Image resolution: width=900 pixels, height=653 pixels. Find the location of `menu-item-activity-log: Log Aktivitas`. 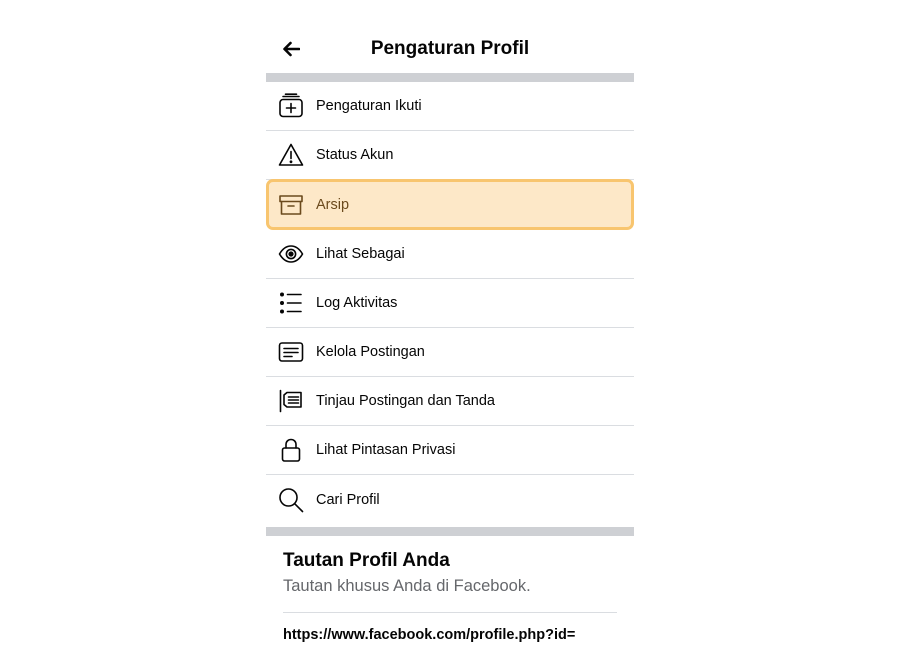

menu-item-activity-log: Log Aktivitas is located at coordinates (450, 303).